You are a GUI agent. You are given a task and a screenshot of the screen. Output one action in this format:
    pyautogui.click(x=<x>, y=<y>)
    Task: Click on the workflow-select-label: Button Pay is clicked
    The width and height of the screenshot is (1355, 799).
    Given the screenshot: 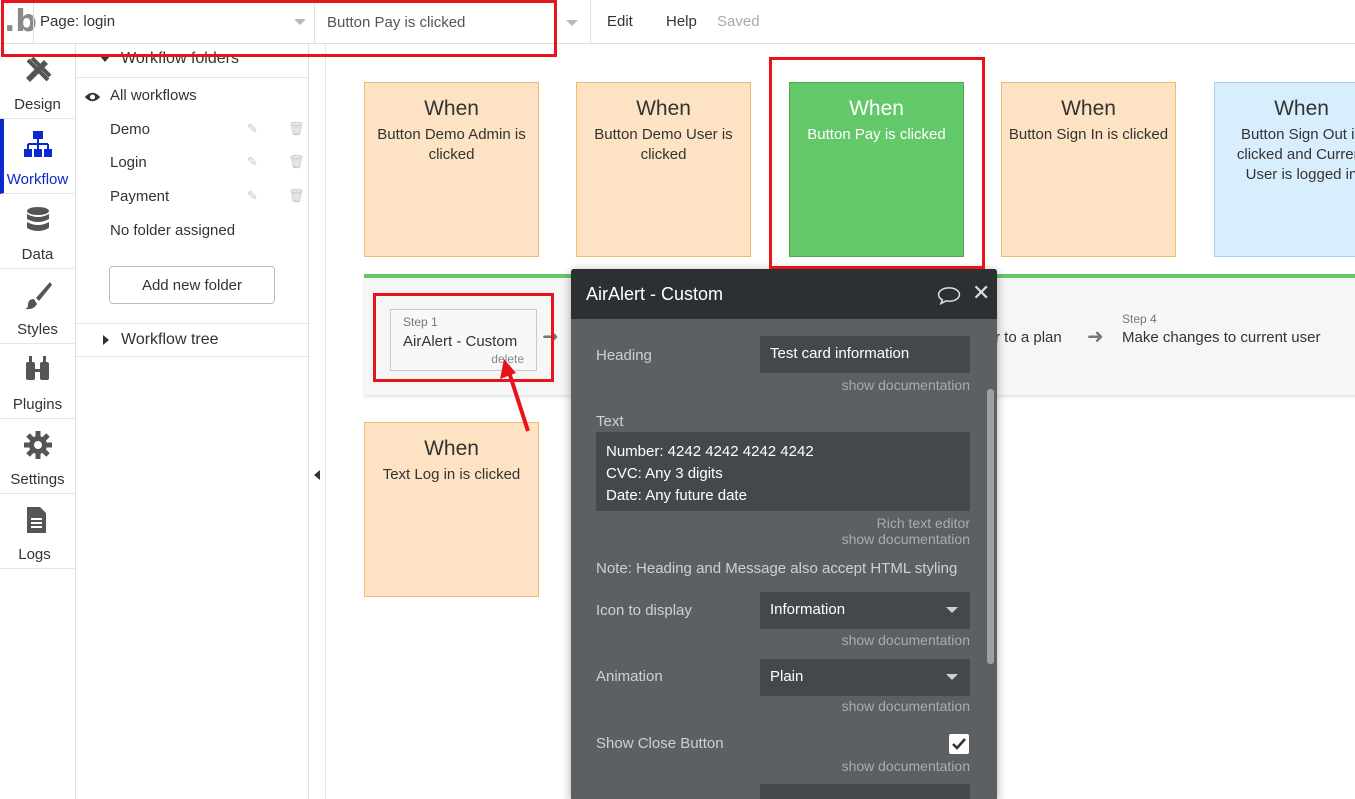 What is the action you would take?
    pyautogui.click(x=396, y=22)
    